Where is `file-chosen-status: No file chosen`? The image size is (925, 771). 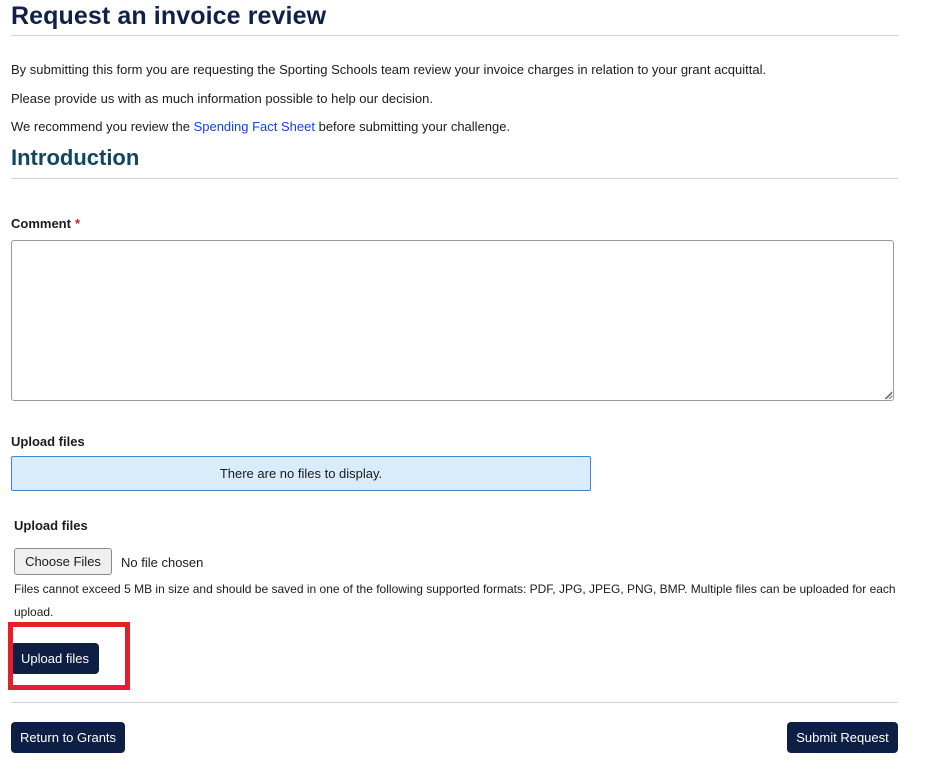
file-chosen-status: No file chosen is located at coordinates (162, 562).